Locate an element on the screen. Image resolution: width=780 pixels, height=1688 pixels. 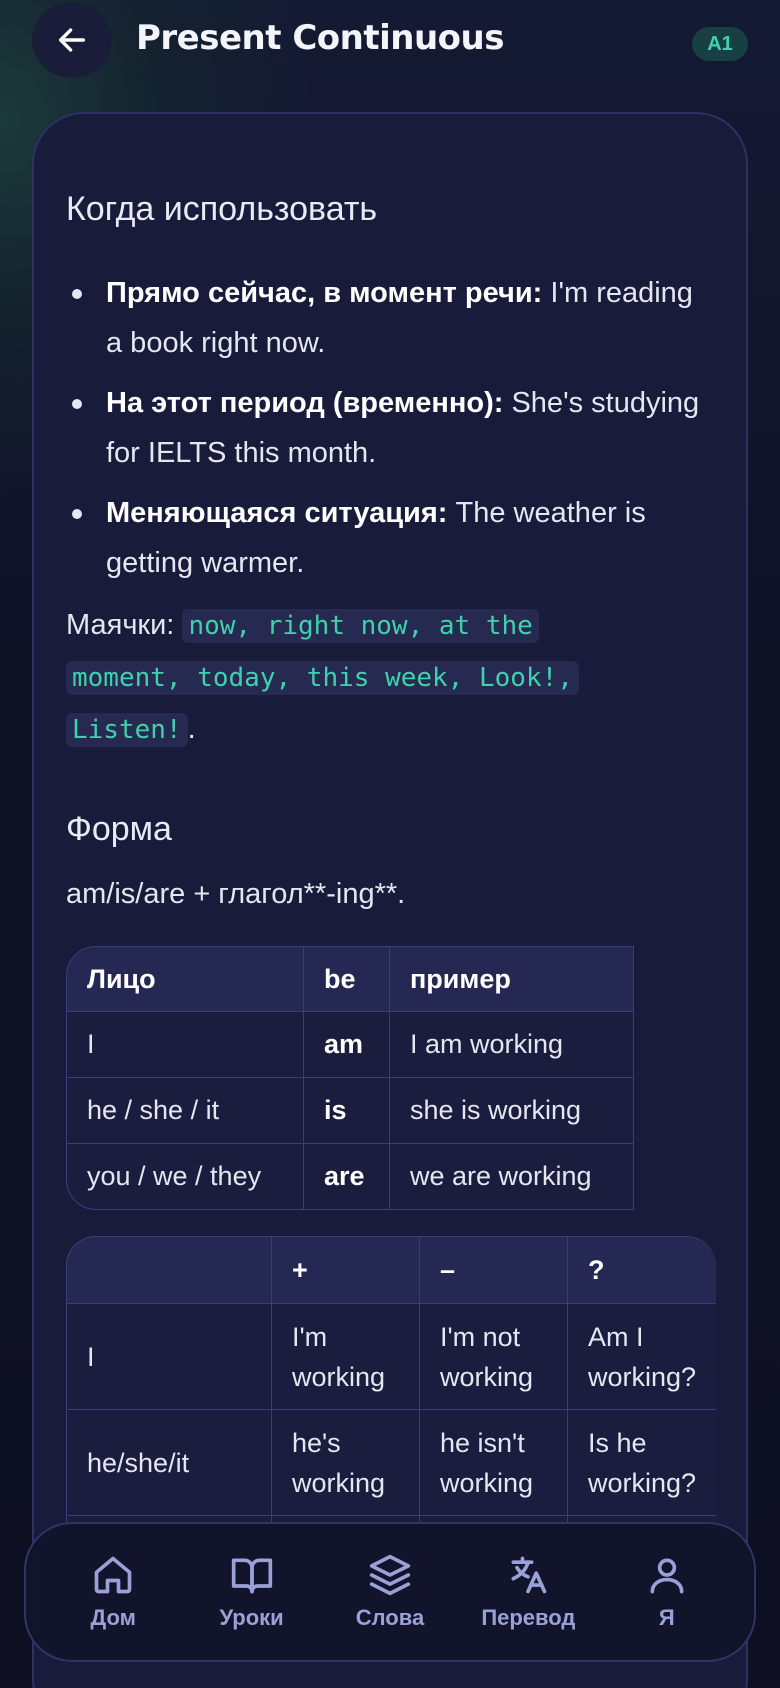
nav-label: Уроки is located at coordinates (251, 1617).